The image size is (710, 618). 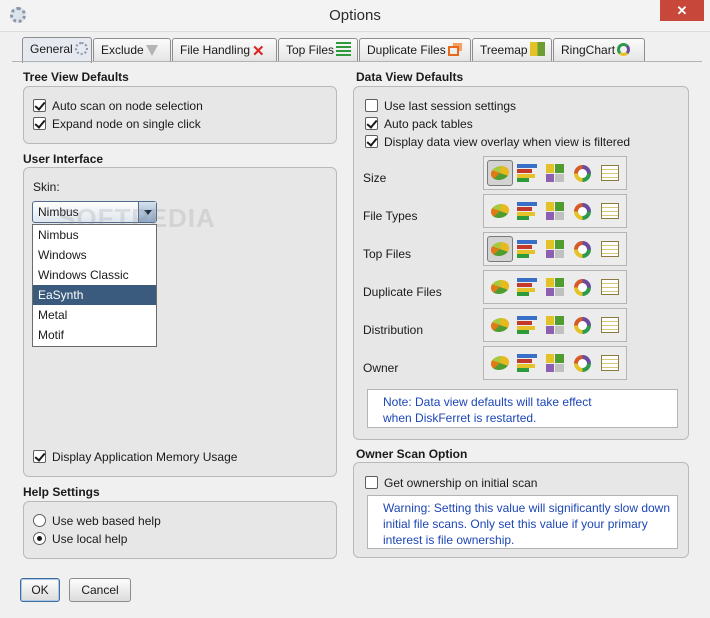 I want to click on ok-button: OK, so click(x=40, y=590).